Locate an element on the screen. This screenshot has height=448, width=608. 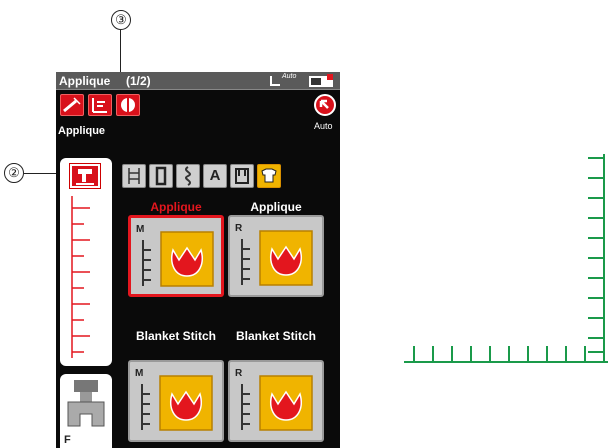
decorative-stitch-icon is located at coordinates (188, 176).